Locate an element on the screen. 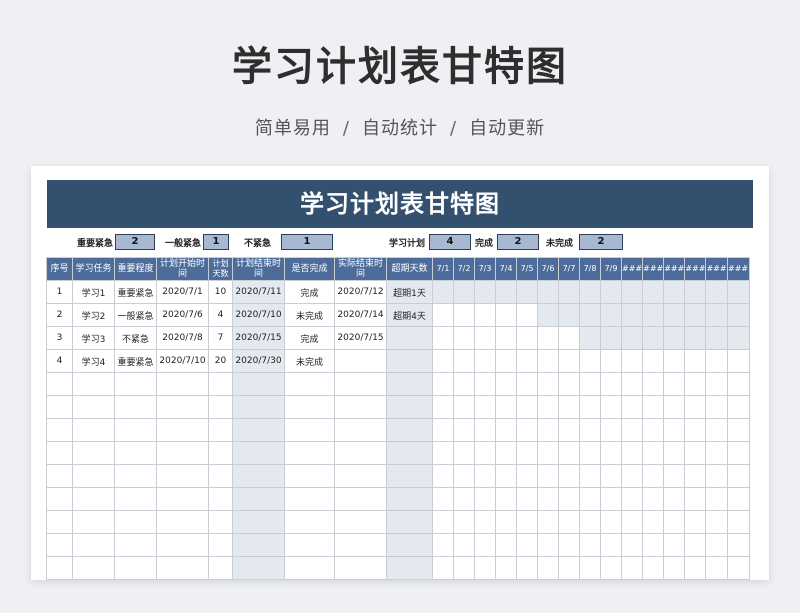 The width and height of the screenshot is (800, 613). cell-level: 不紧急 is located at coordinates (135, 338).